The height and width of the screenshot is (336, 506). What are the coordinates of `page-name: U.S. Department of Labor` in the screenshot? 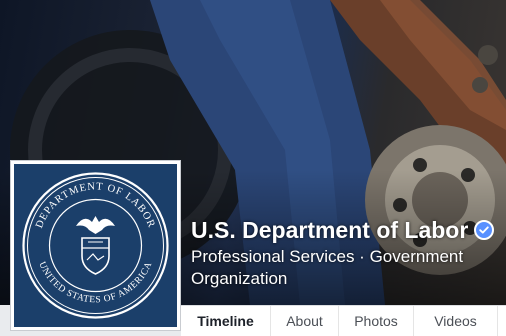 It's located at (329, 230).